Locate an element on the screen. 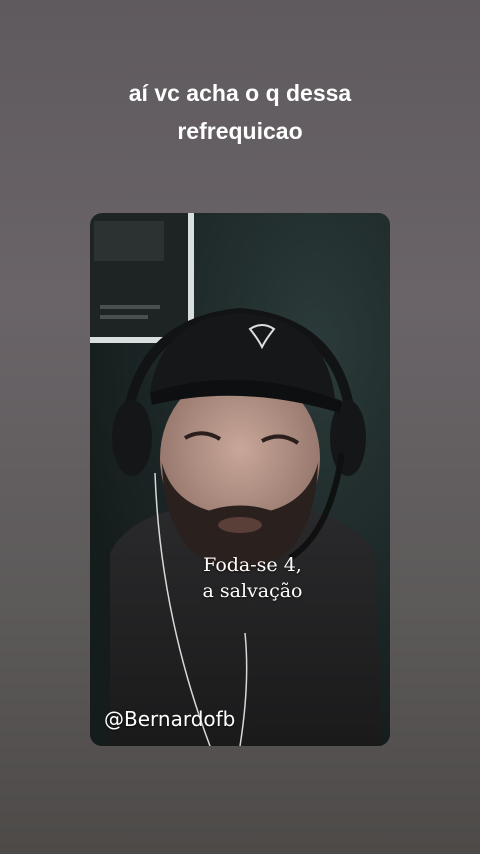 This screenshot has width=480, height=854. story-caption: aí vc acha o q dessa refrequicao is located at coordinates (240, 112).